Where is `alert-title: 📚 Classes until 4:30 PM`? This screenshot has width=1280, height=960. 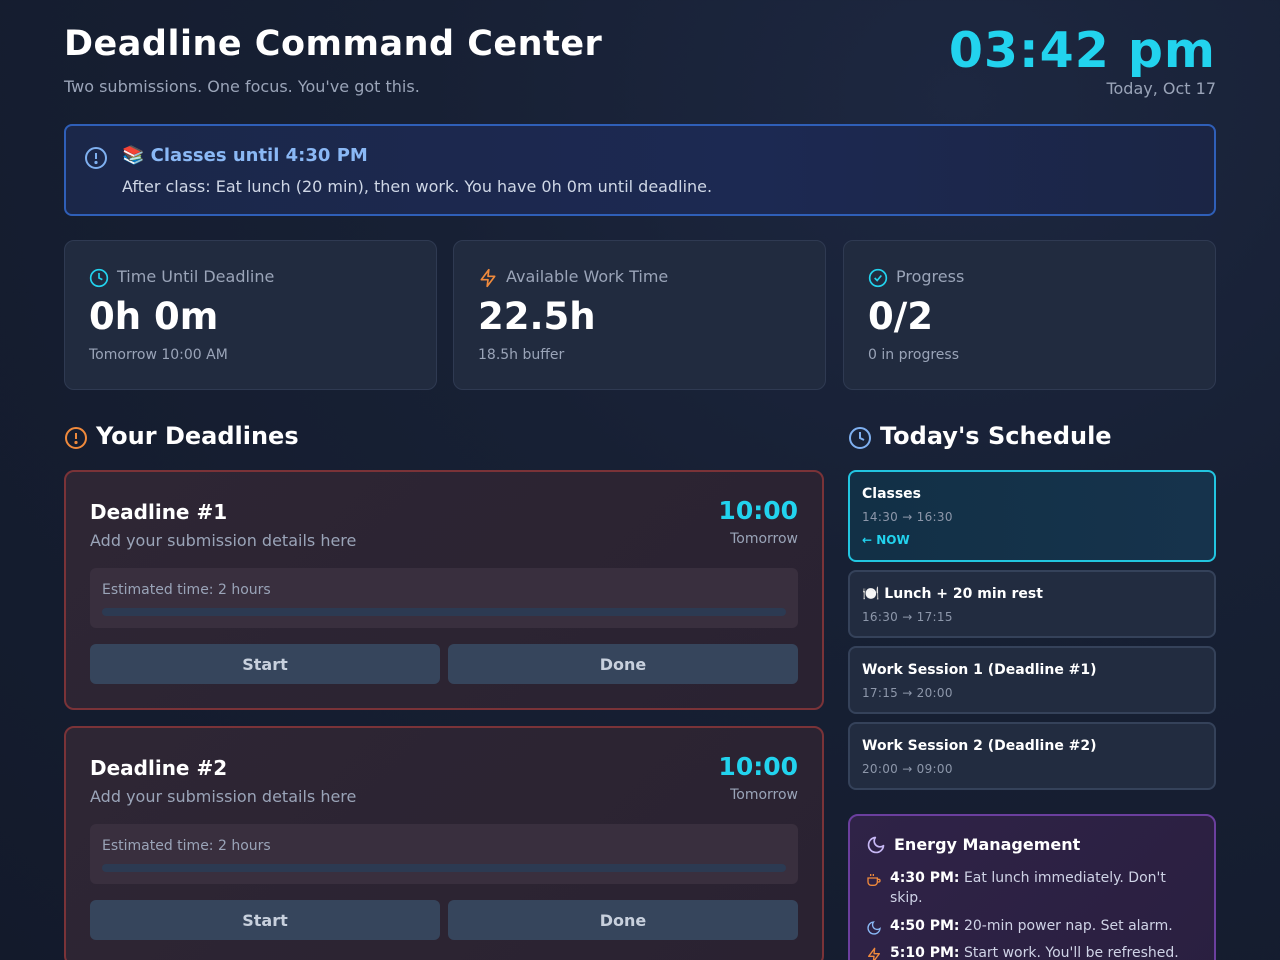
alert-title: 📚 Classes until 4:30 PM is located at coordinates (245, 155).